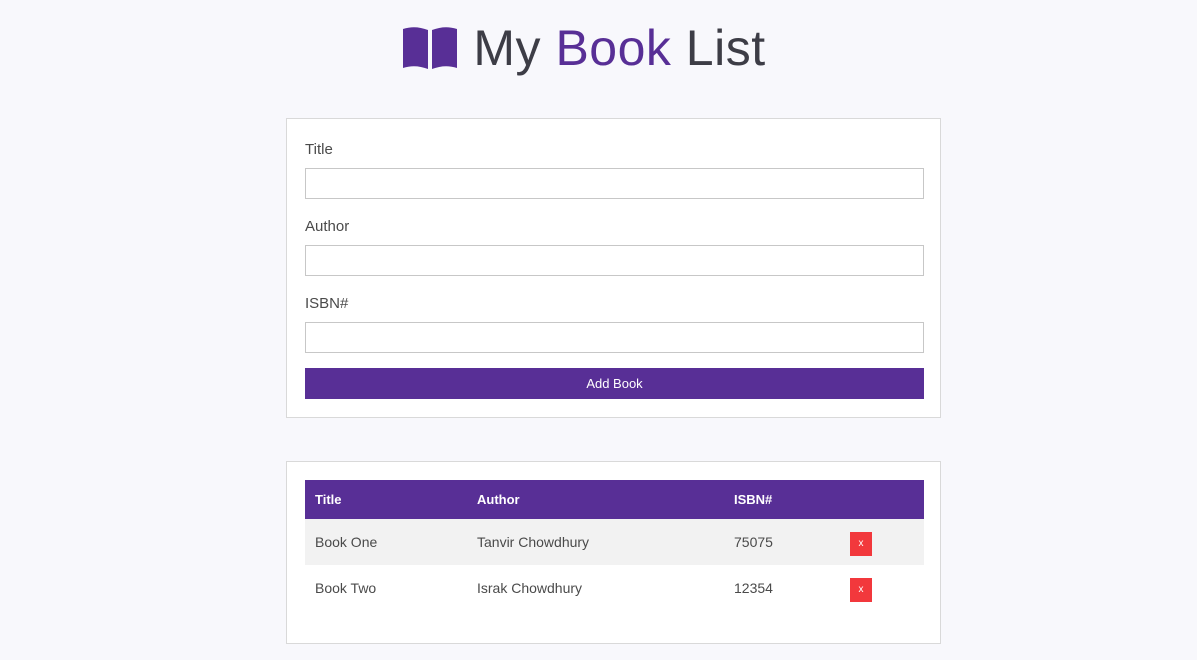  What do you see at coordinates (614, 542) in the screenshot?
I see `table-row: Book One Tanvir Chowdhury 75075 x` at bounding box center [614, 542].